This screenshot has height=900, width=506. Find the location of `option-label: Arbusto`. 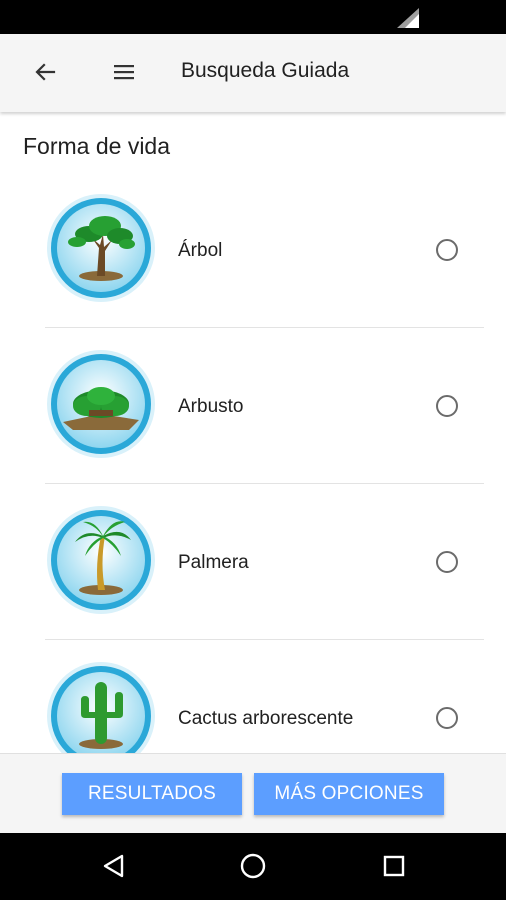

option-label: Arbusto is located at coordinates (211, 406).